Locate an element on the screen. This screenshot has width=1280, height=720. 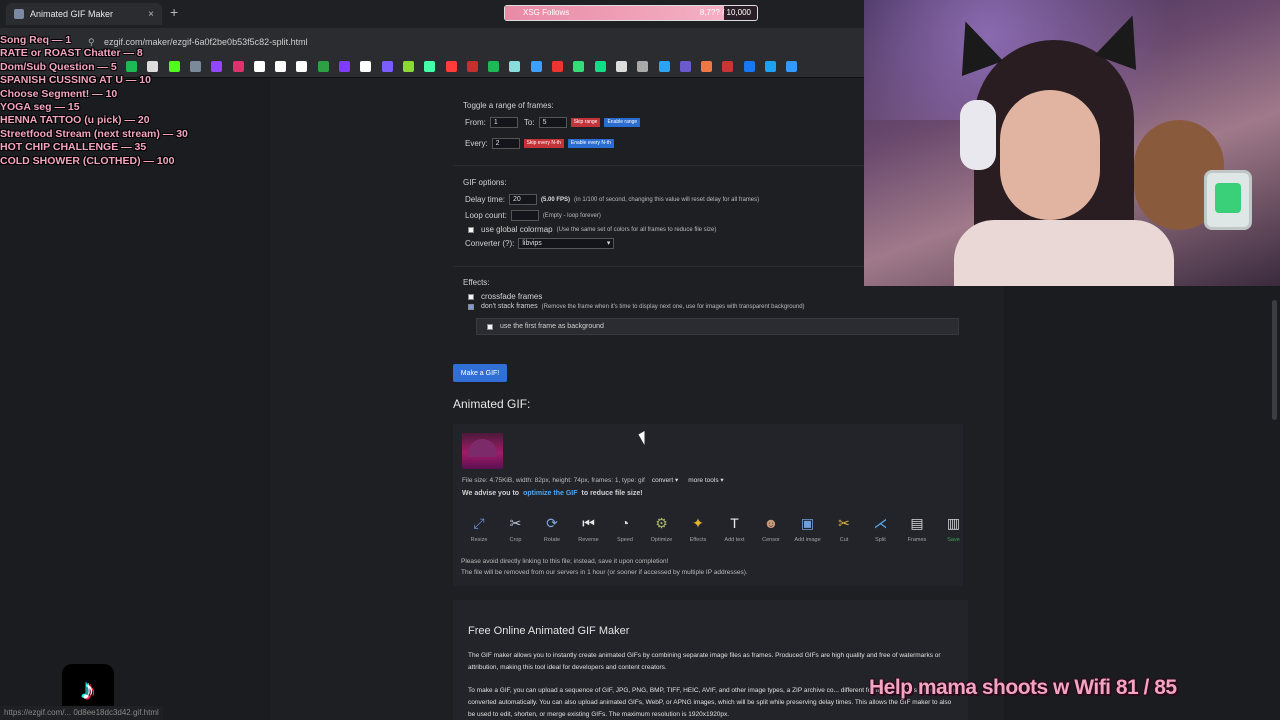
from-input: 1 is located at coordinates (503, 122).